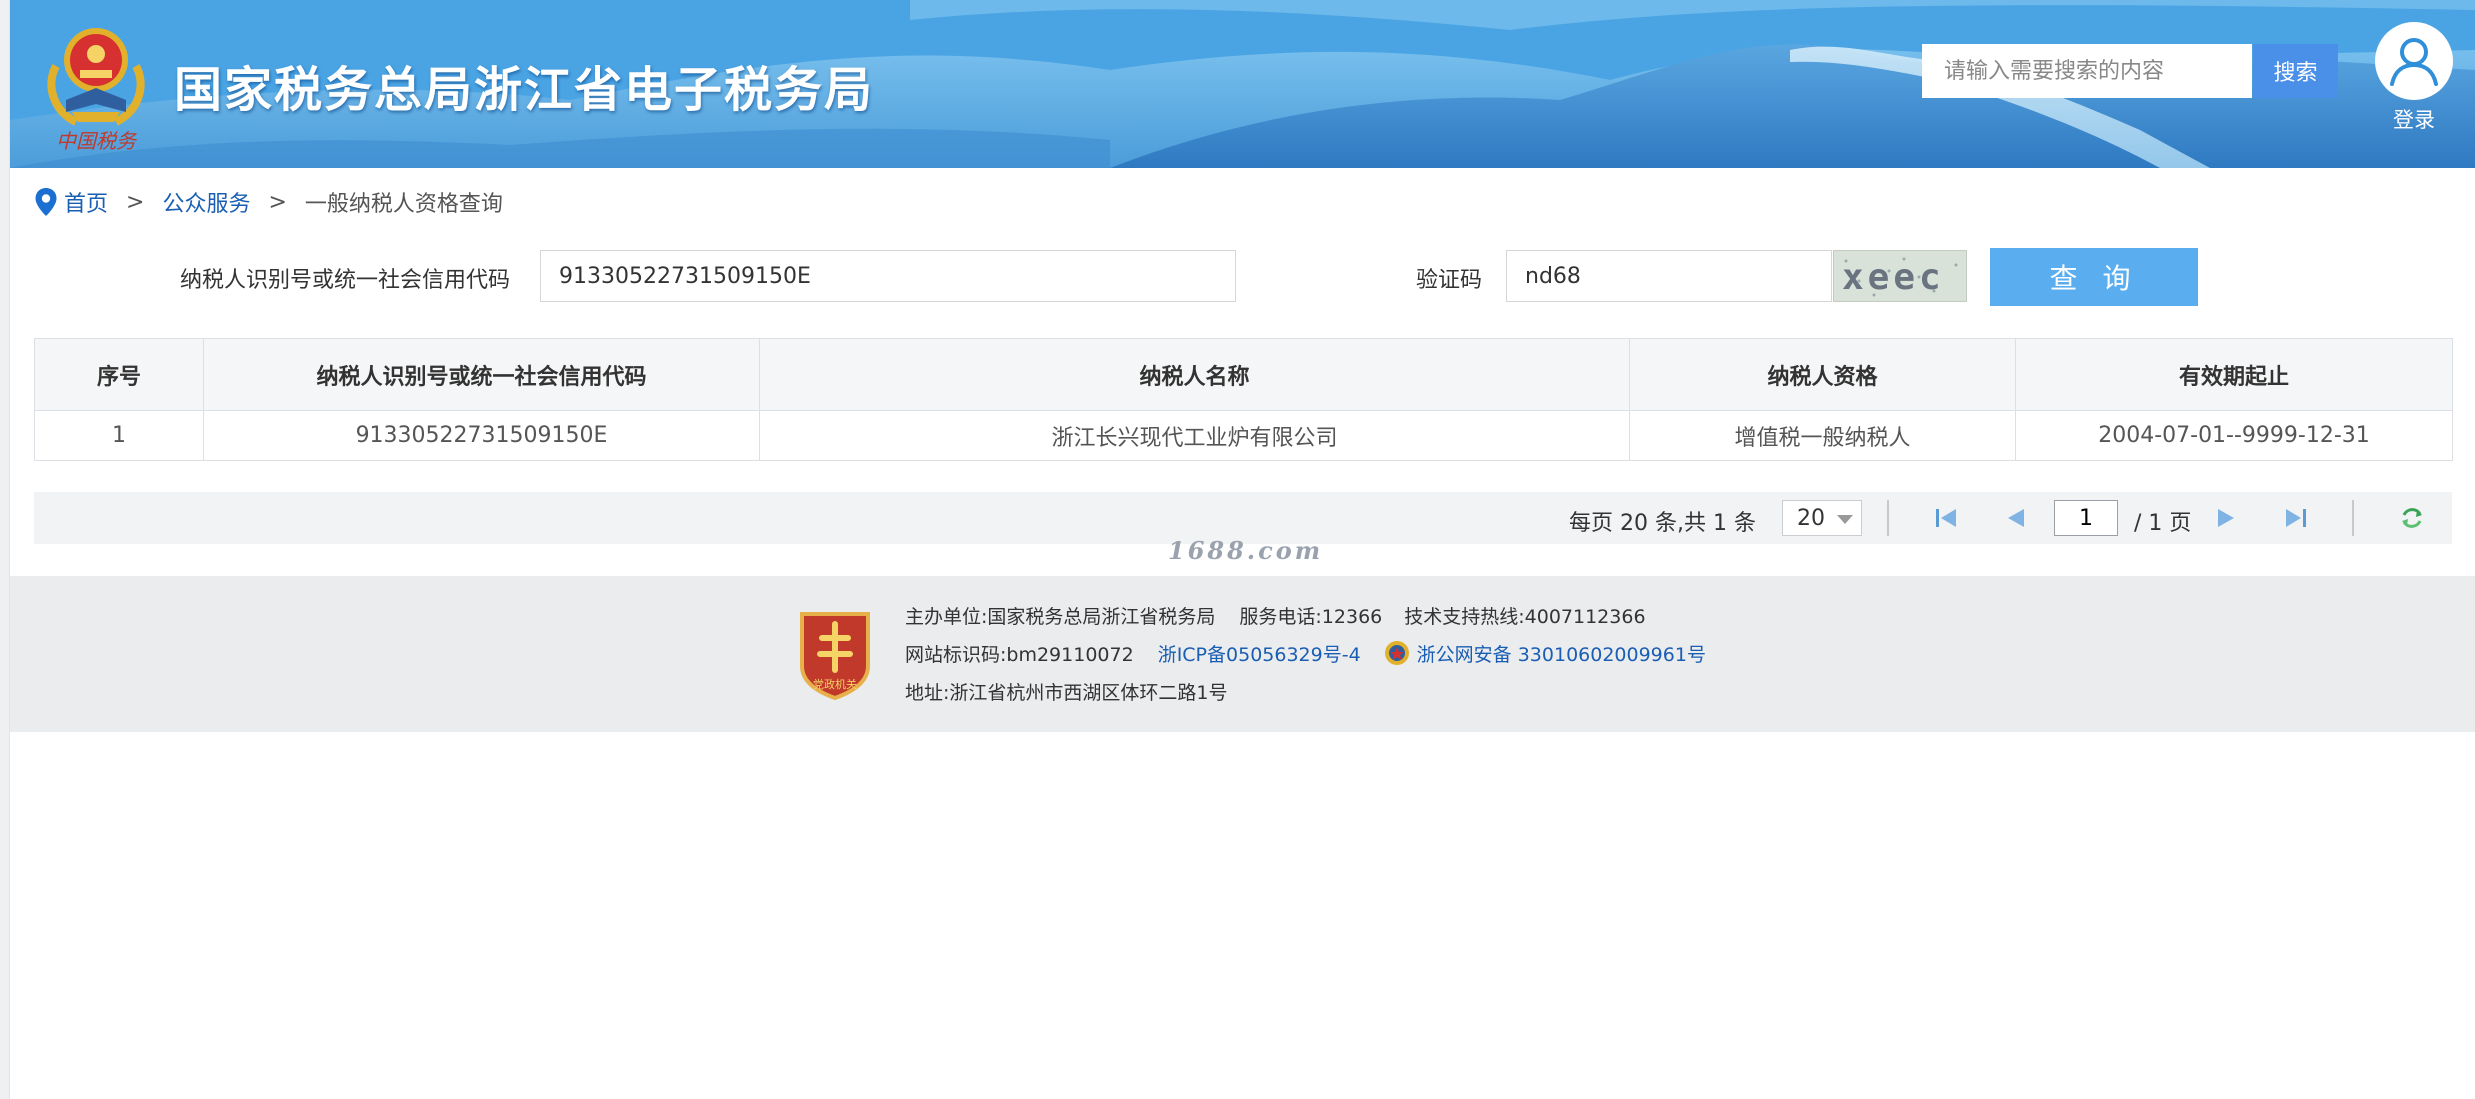 This screenshot has width=2475, height=1099. Describe the element at coordinates (888, 276) in the screenshot. I see `tin-input` at that location.